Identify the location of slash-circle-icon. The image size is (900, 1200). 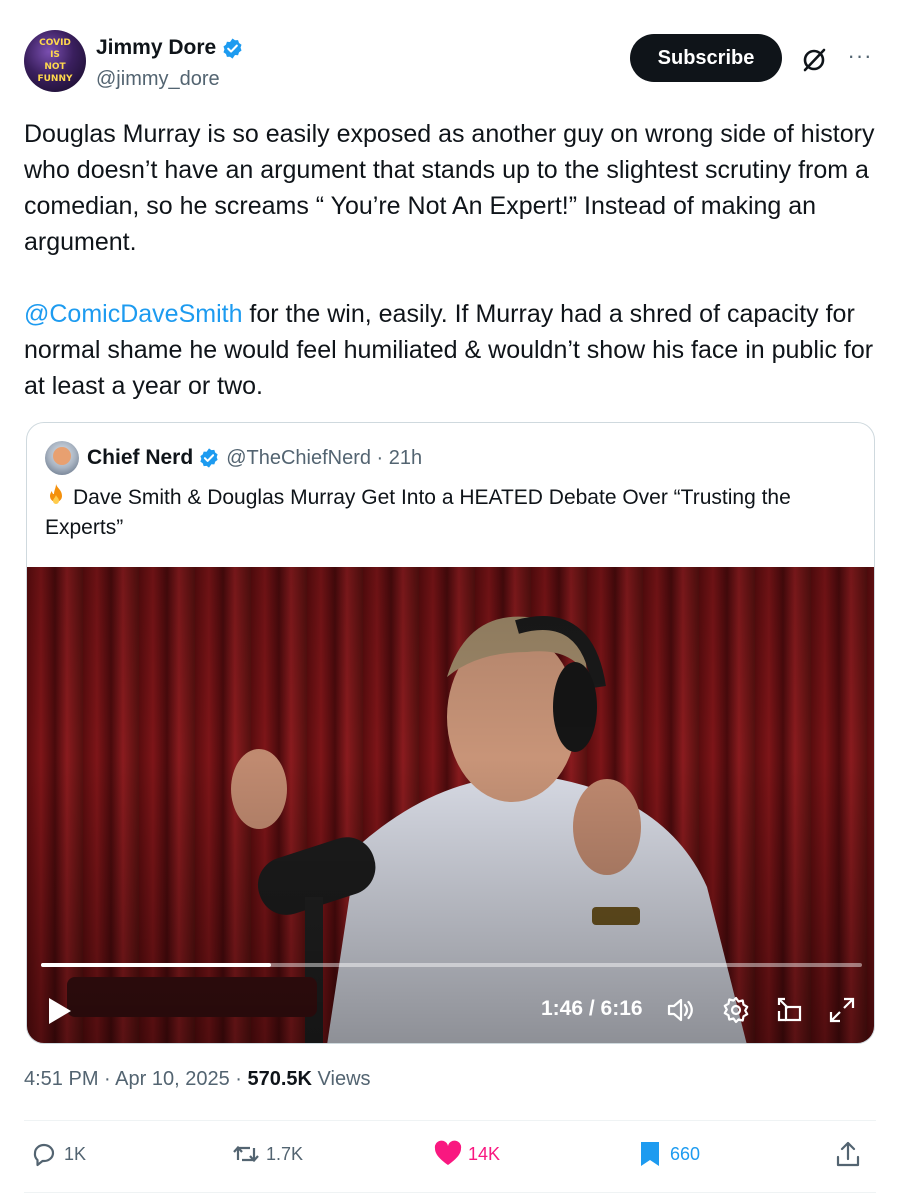
(814, 60).